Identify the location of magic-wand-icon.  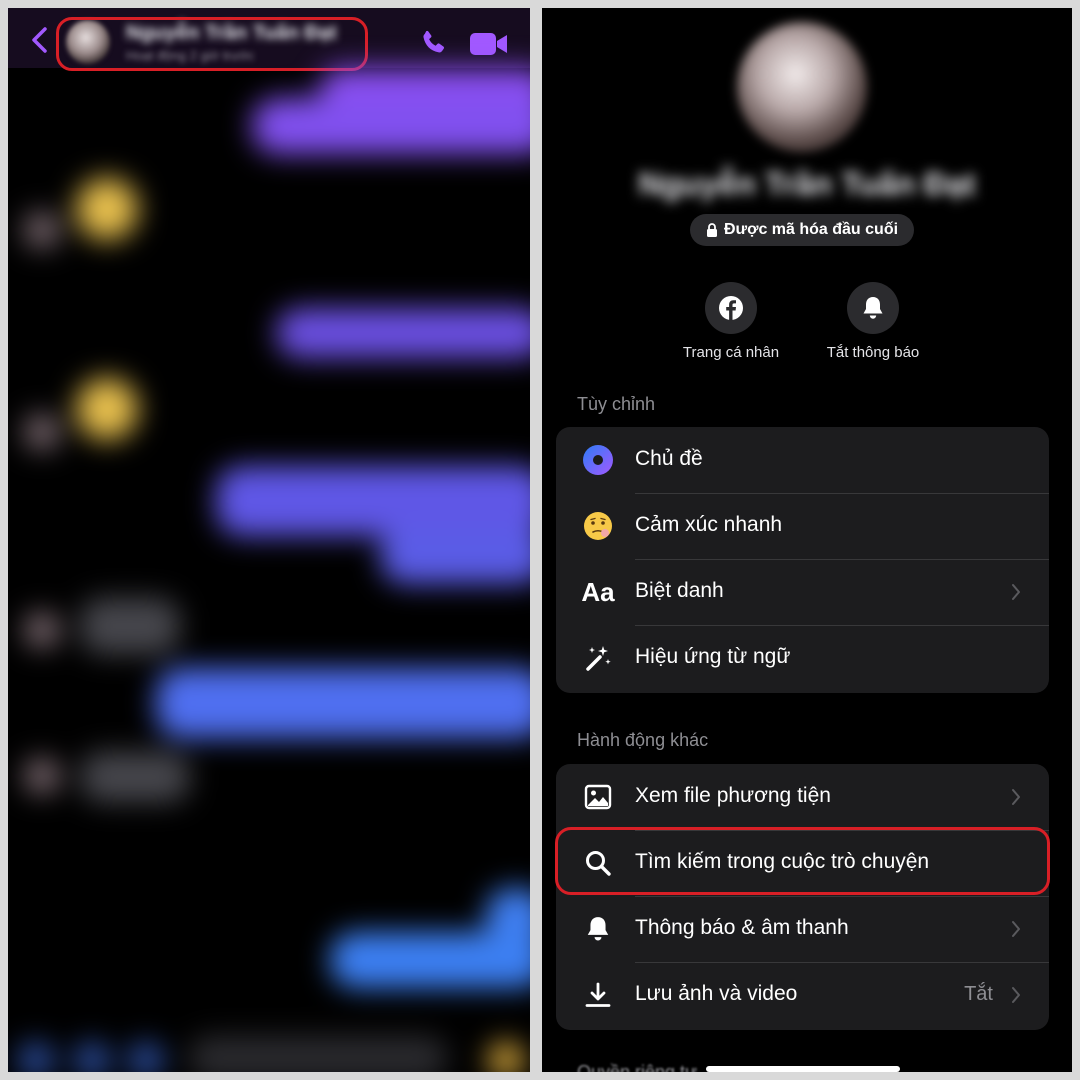
(598, 658).